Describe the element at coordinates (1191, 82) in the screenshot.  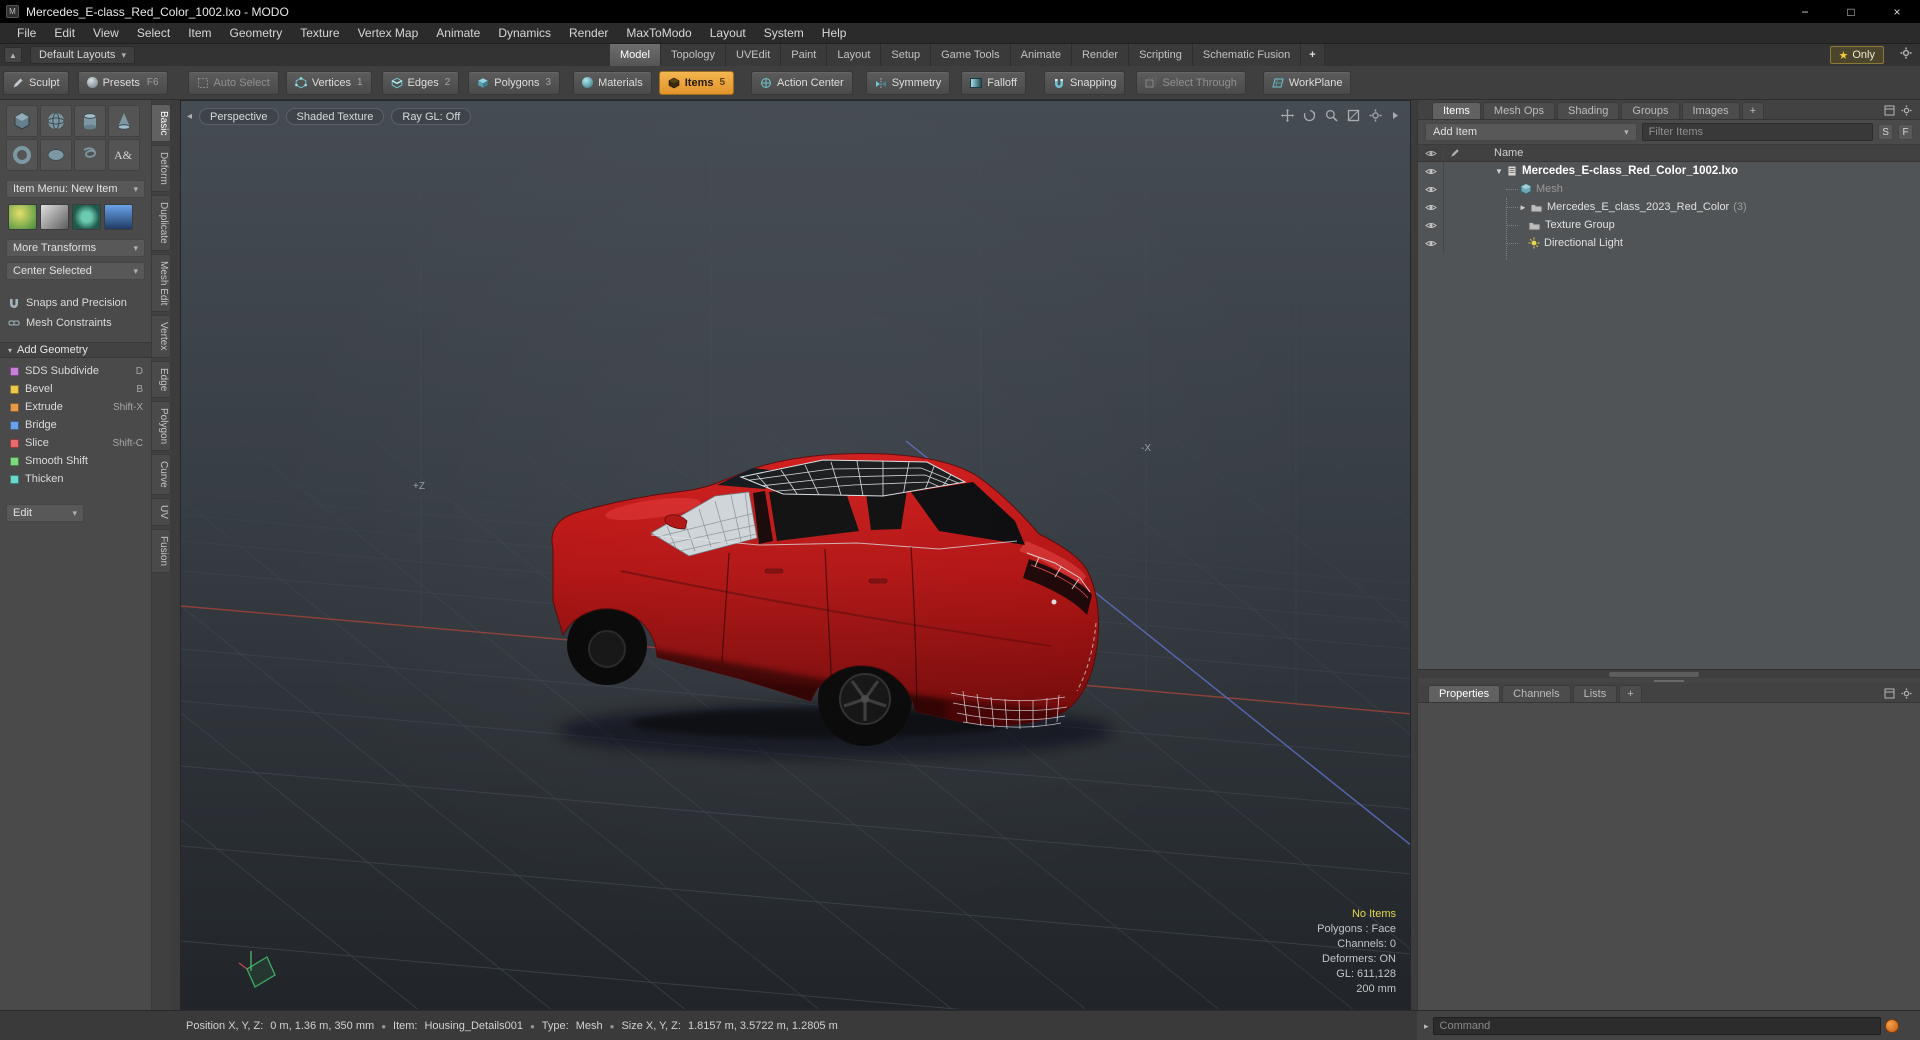
I see `select-through-button: Select Through` at that location.